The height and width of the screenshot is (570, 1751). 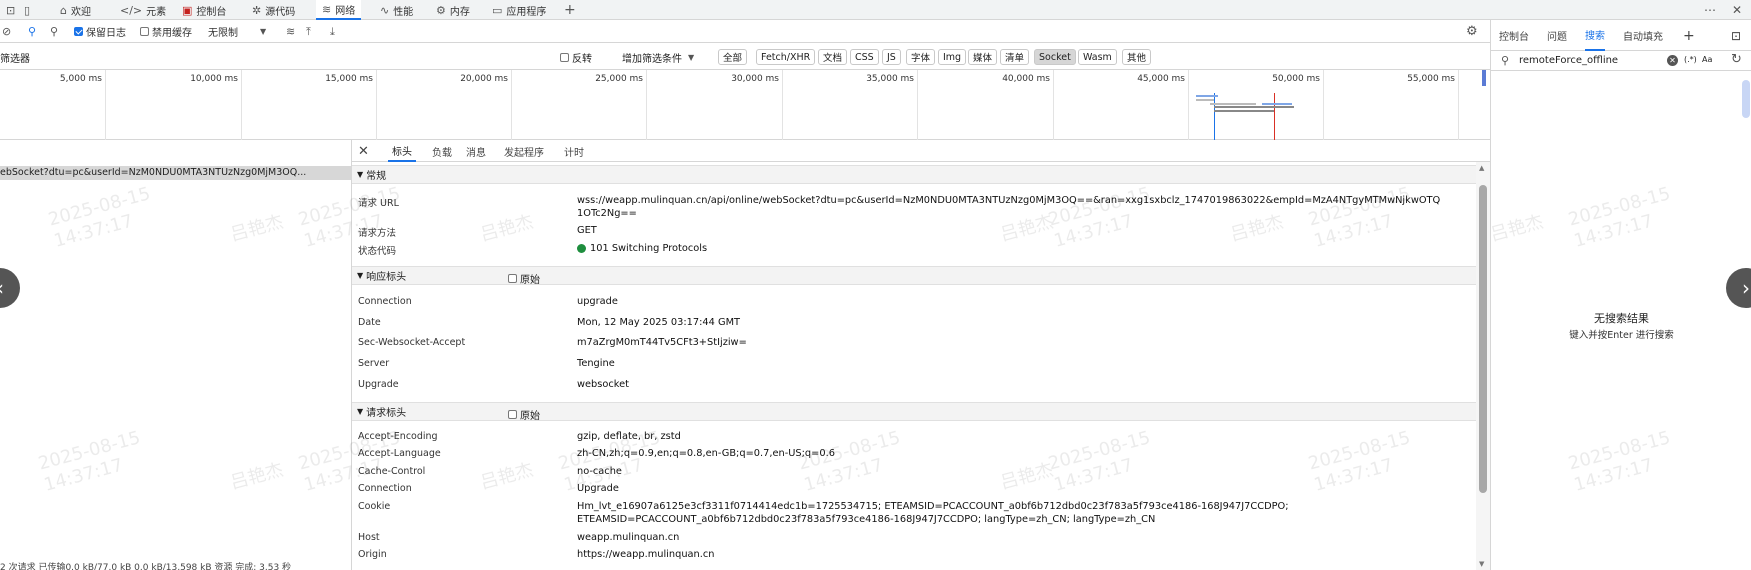 I want to click on match-case-toggle: Aa, so click(x=1707, y=59).